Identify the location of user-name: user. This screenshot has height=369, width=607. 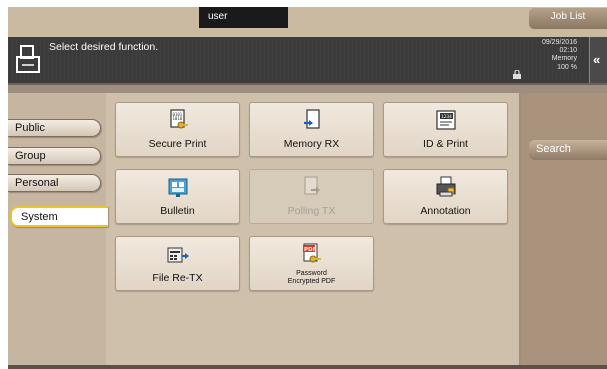
(243, 17).